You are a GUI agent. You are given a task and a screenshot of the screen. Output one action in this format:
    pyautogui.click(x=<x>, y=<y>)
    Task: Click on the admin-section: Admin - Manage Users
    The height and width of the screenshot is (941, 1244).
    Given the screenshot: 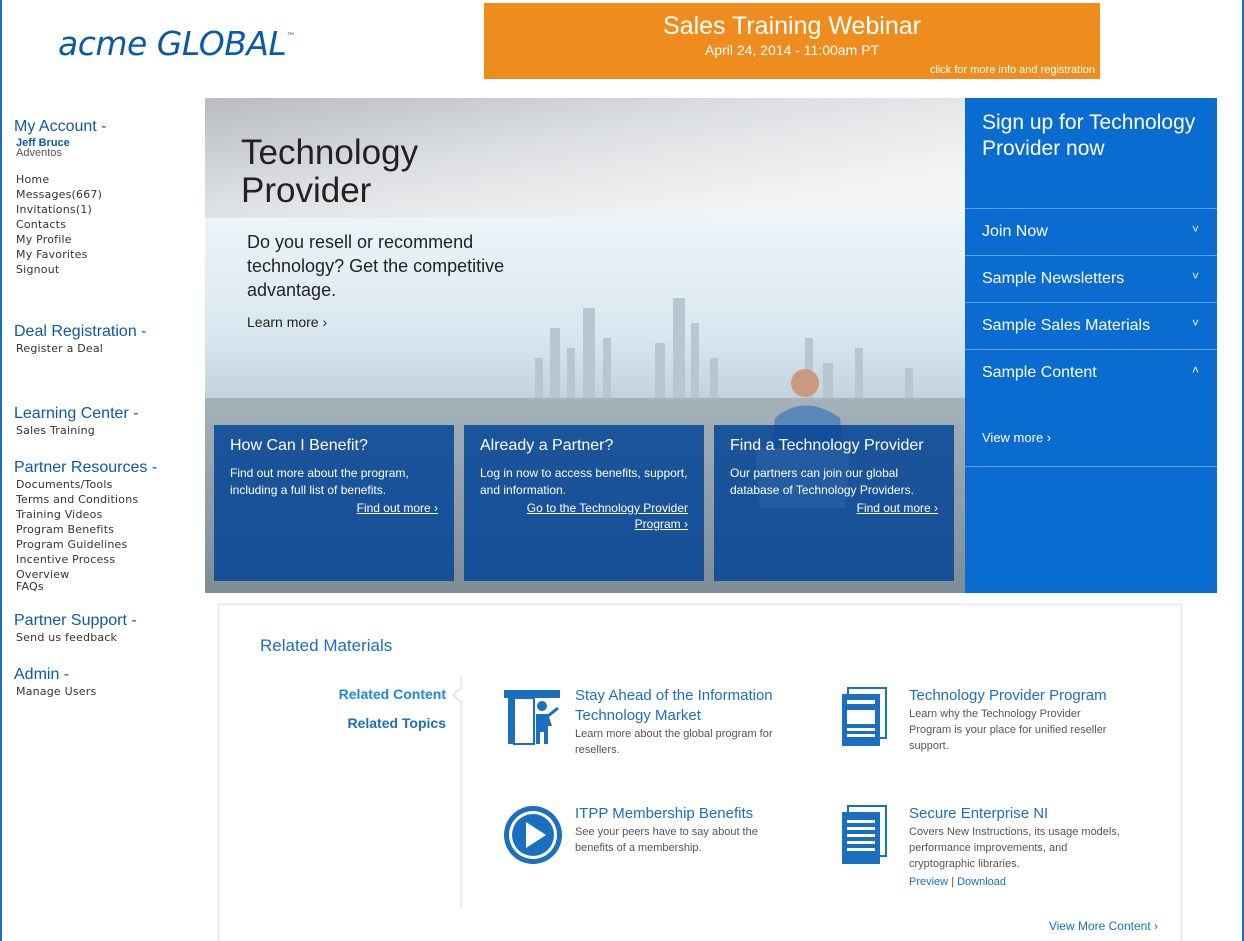 What is the action you would take?
    pyautogui.click(x=106, y=682)
    